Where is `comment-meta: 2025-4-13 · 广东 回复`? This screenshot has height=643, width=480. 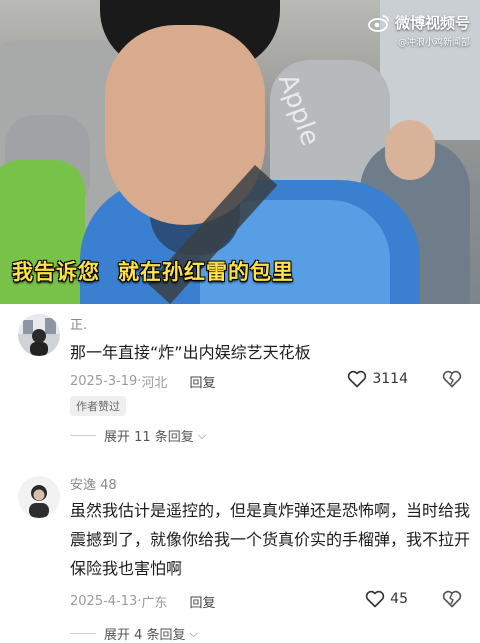 comment-meta: 2025-4-13 · 广东 回复 is located at coordinates (143, 601).